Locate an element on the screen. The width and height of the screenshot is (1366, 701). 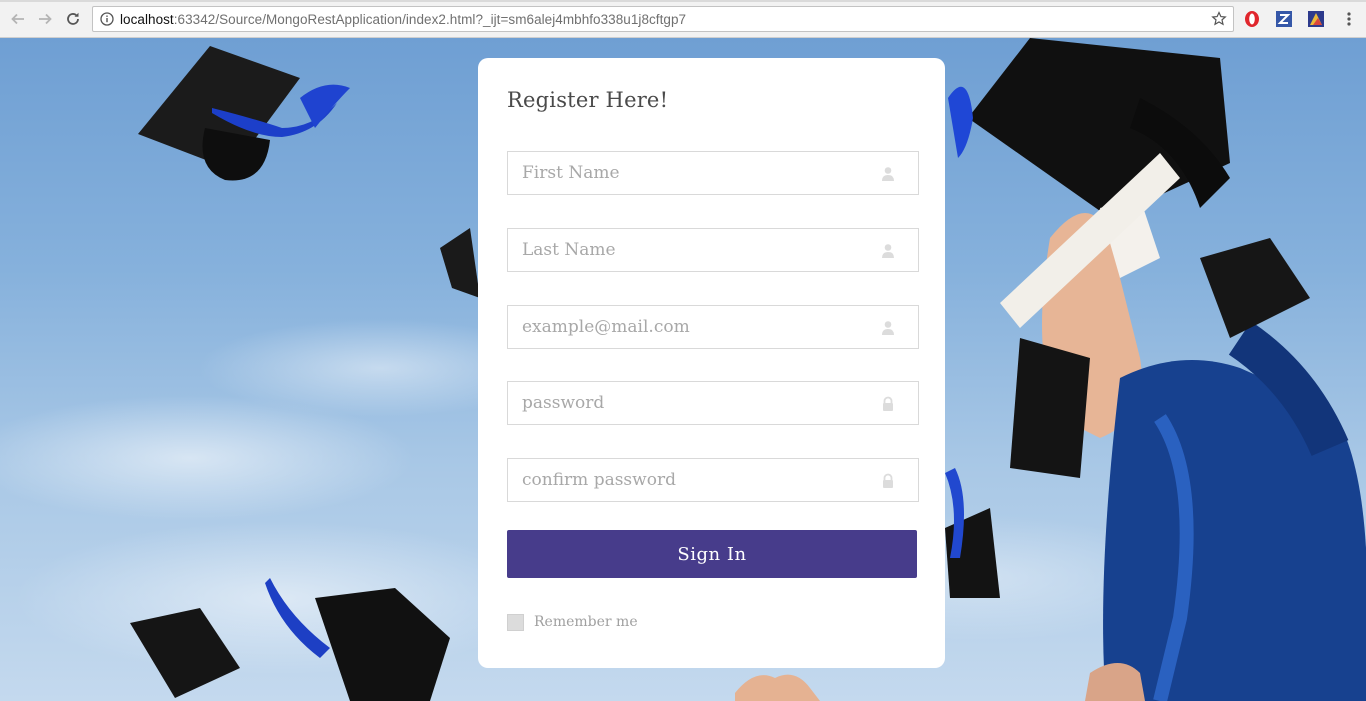
last-name-input is located at coordinates (713, 250).